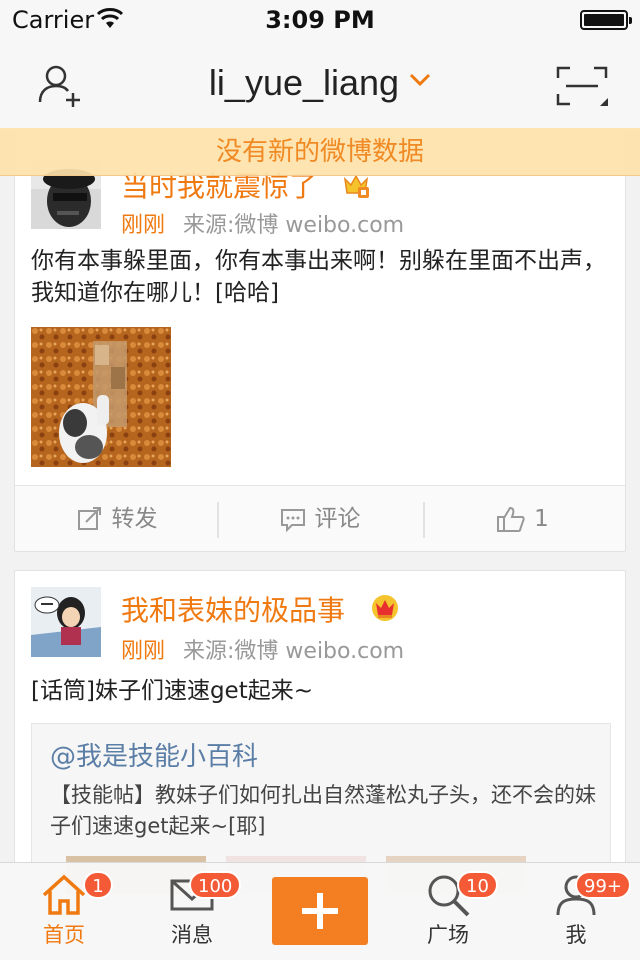 The height and width of the screenshot is (960, 640). I want to click on post-actions: 转发 评论 1, so click(320, 518).